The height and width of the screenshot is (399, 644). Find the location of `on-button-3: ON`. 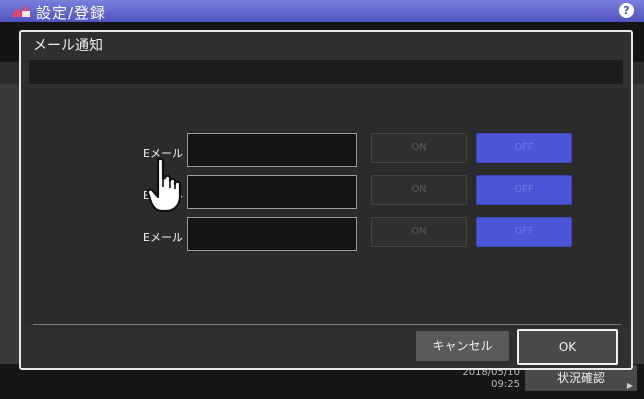

on-button-3: ON is located at coordinates (419, 232).